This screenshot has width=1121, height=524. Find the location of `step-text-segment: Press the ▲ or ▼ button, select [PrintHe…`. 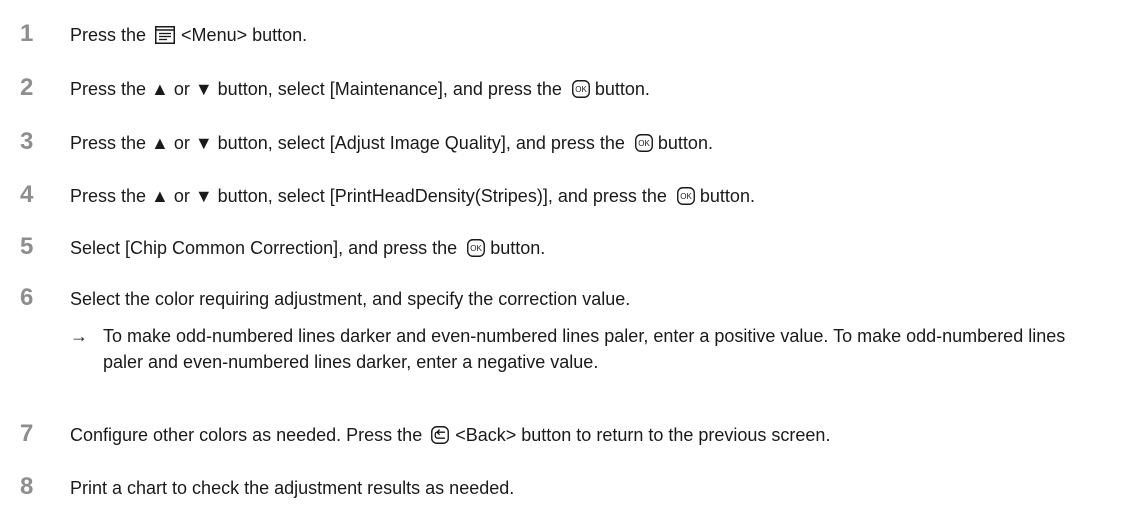

step-text-segment: Press the ▲ or ▼ button, select [PrintHe… is located at coordinates (371, 196).